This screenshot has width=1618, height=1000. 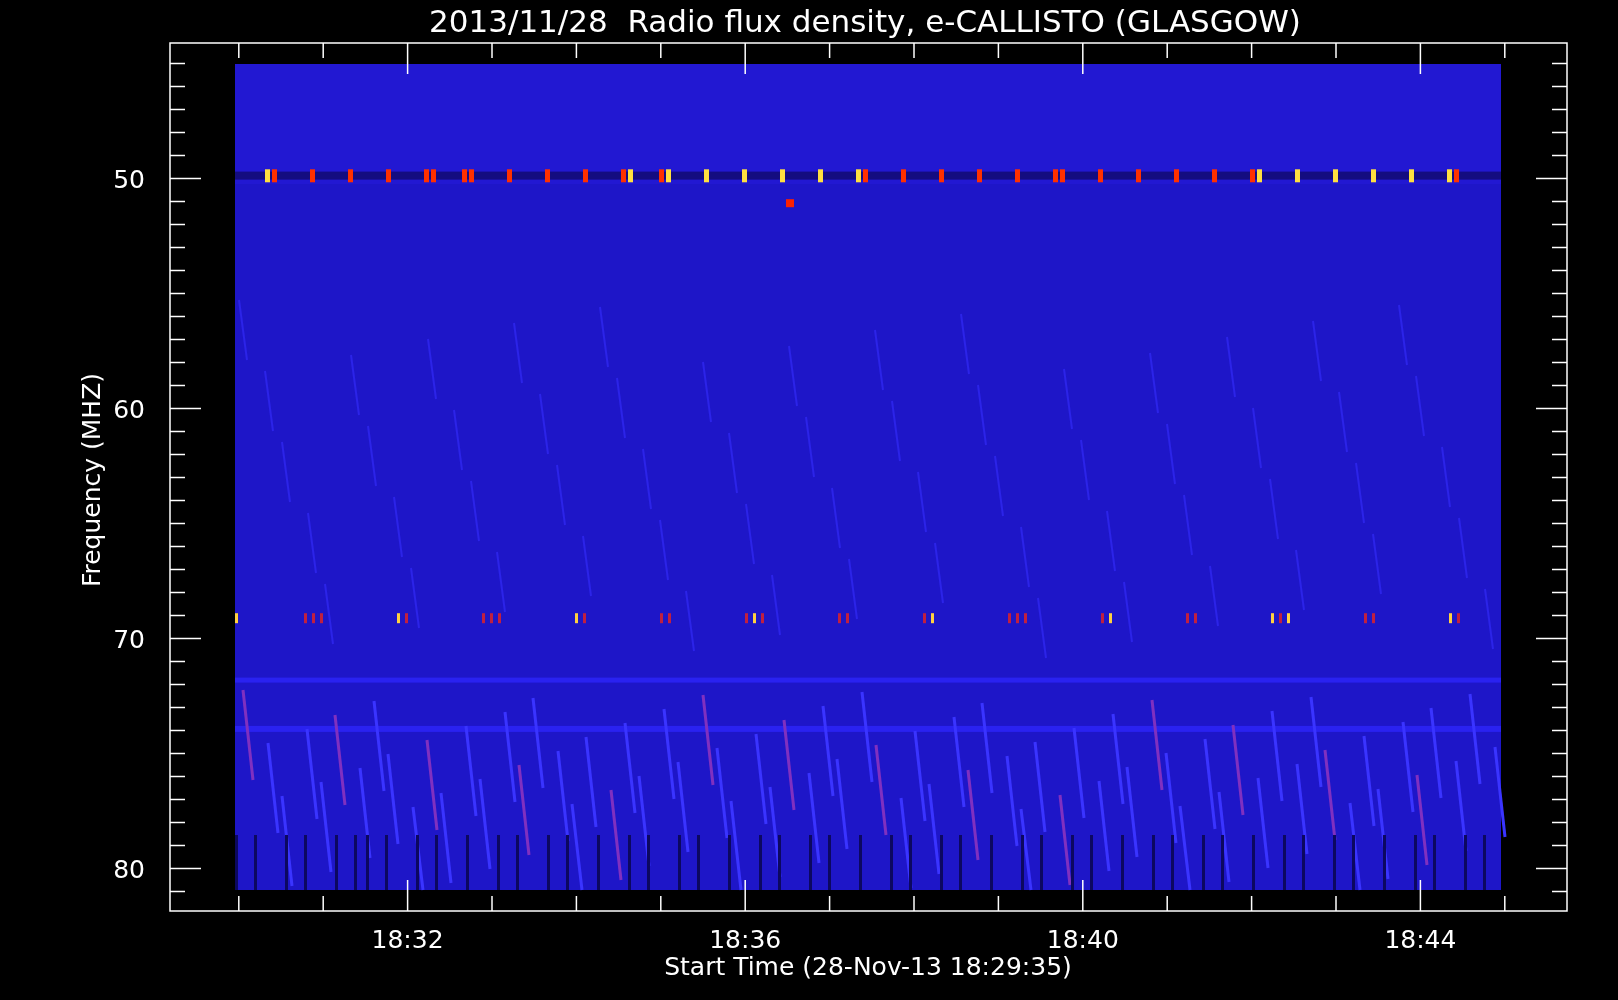 I want to click on x-tick-label: 18:40, so click(x=1082, y=939).